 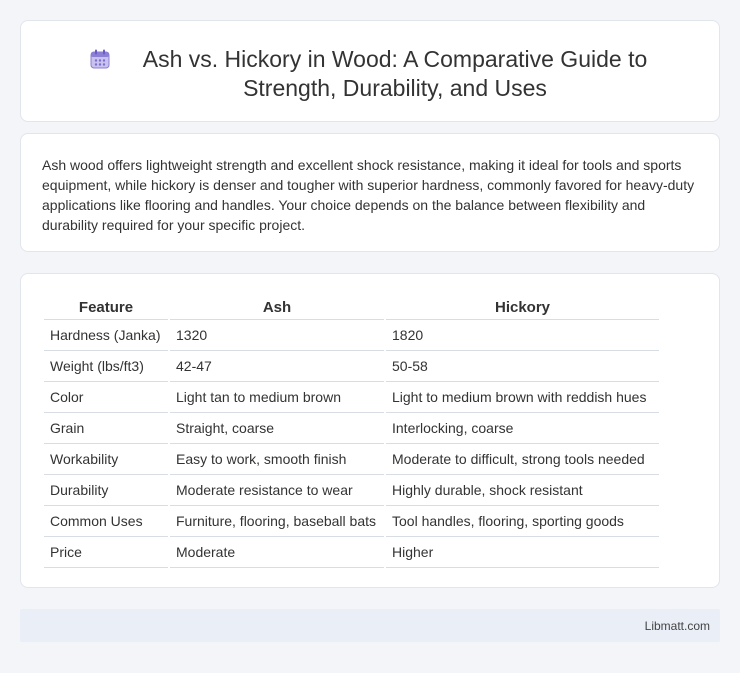 What do you see at coordinates (277, 397) in the screenshot?
I see `cell-ash: Light tan to medium brown` at bounding box center [277, 397].